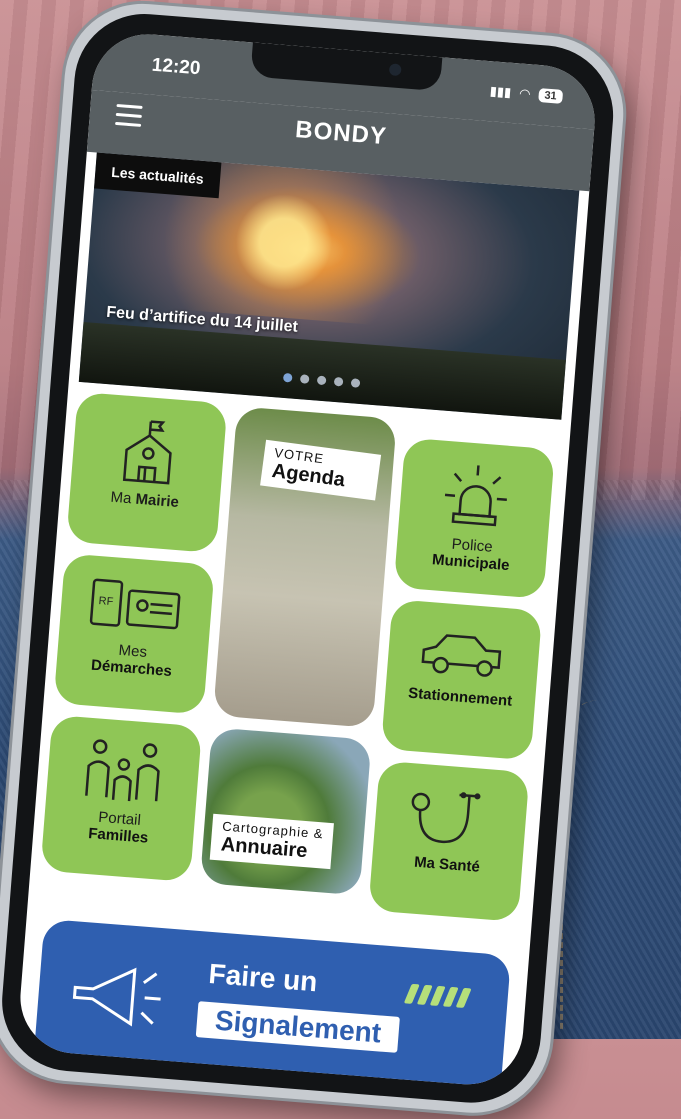 This screenshot has width=681, height=1119. Describe the element at coordinates (305, 567) in the screenshot. I see `tile-agenda: VOTRE Agenda` at that location.